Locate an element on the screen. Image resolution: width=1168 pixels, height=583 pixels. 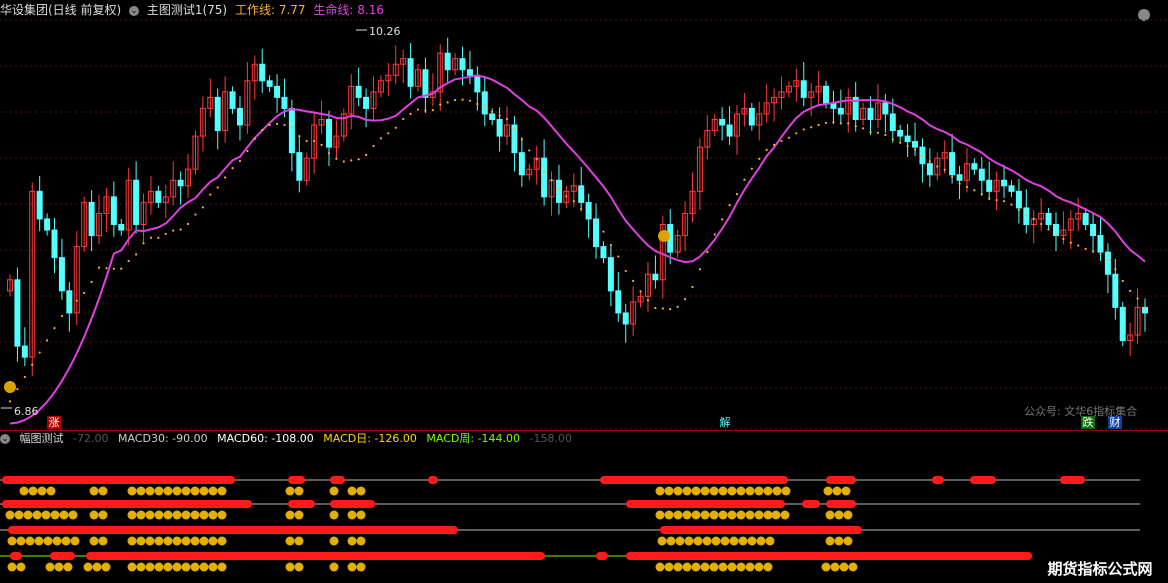
sub-settings-icon: ⌄ is located at coordinates (5, 439).